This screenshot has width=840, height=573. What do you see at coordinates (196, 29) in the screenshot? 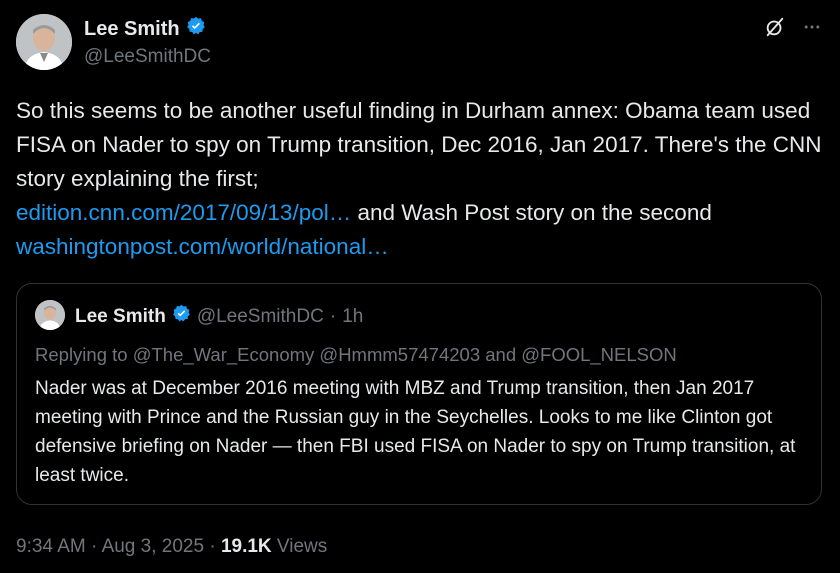
I see `verified-badge-icon` at bounding box center [196, 29].